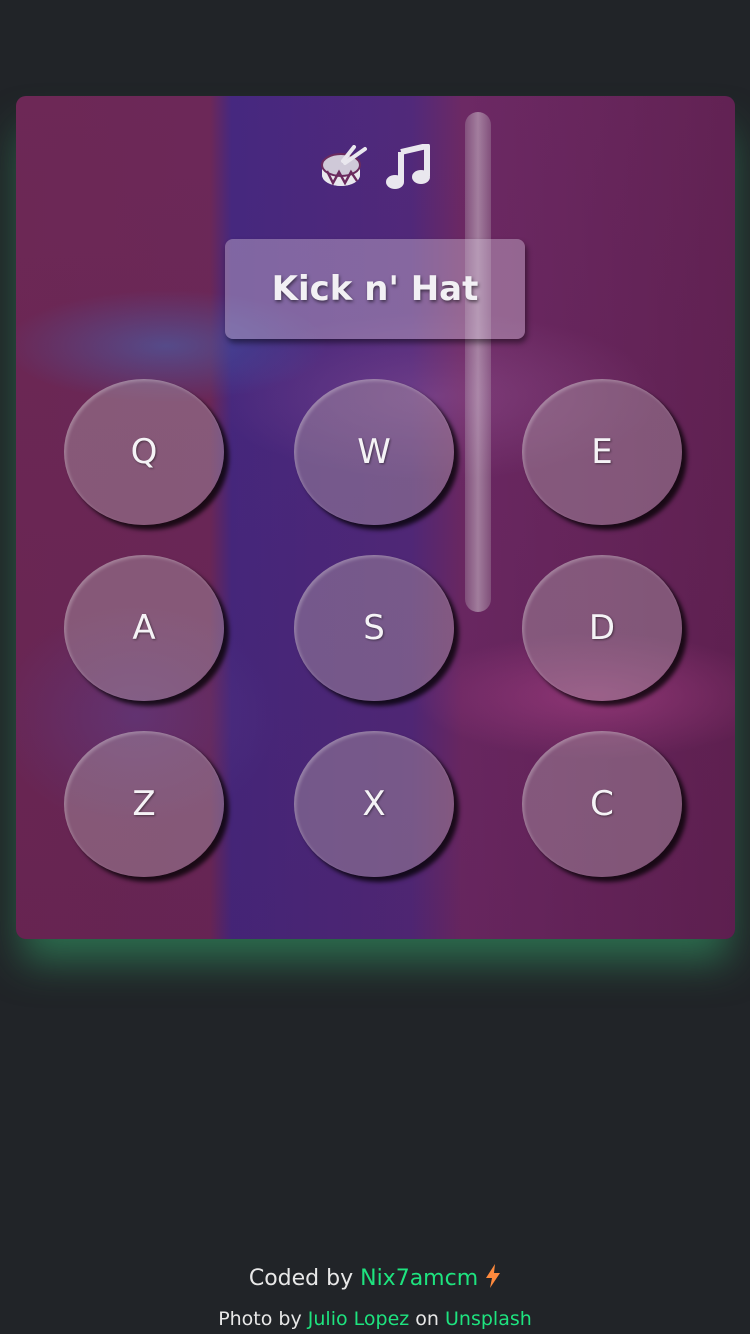 The image size is (750, 1334). Describe the element at coordinates (144, 452) in the screenshot. I see `drum-pad-q: Q` at that location.